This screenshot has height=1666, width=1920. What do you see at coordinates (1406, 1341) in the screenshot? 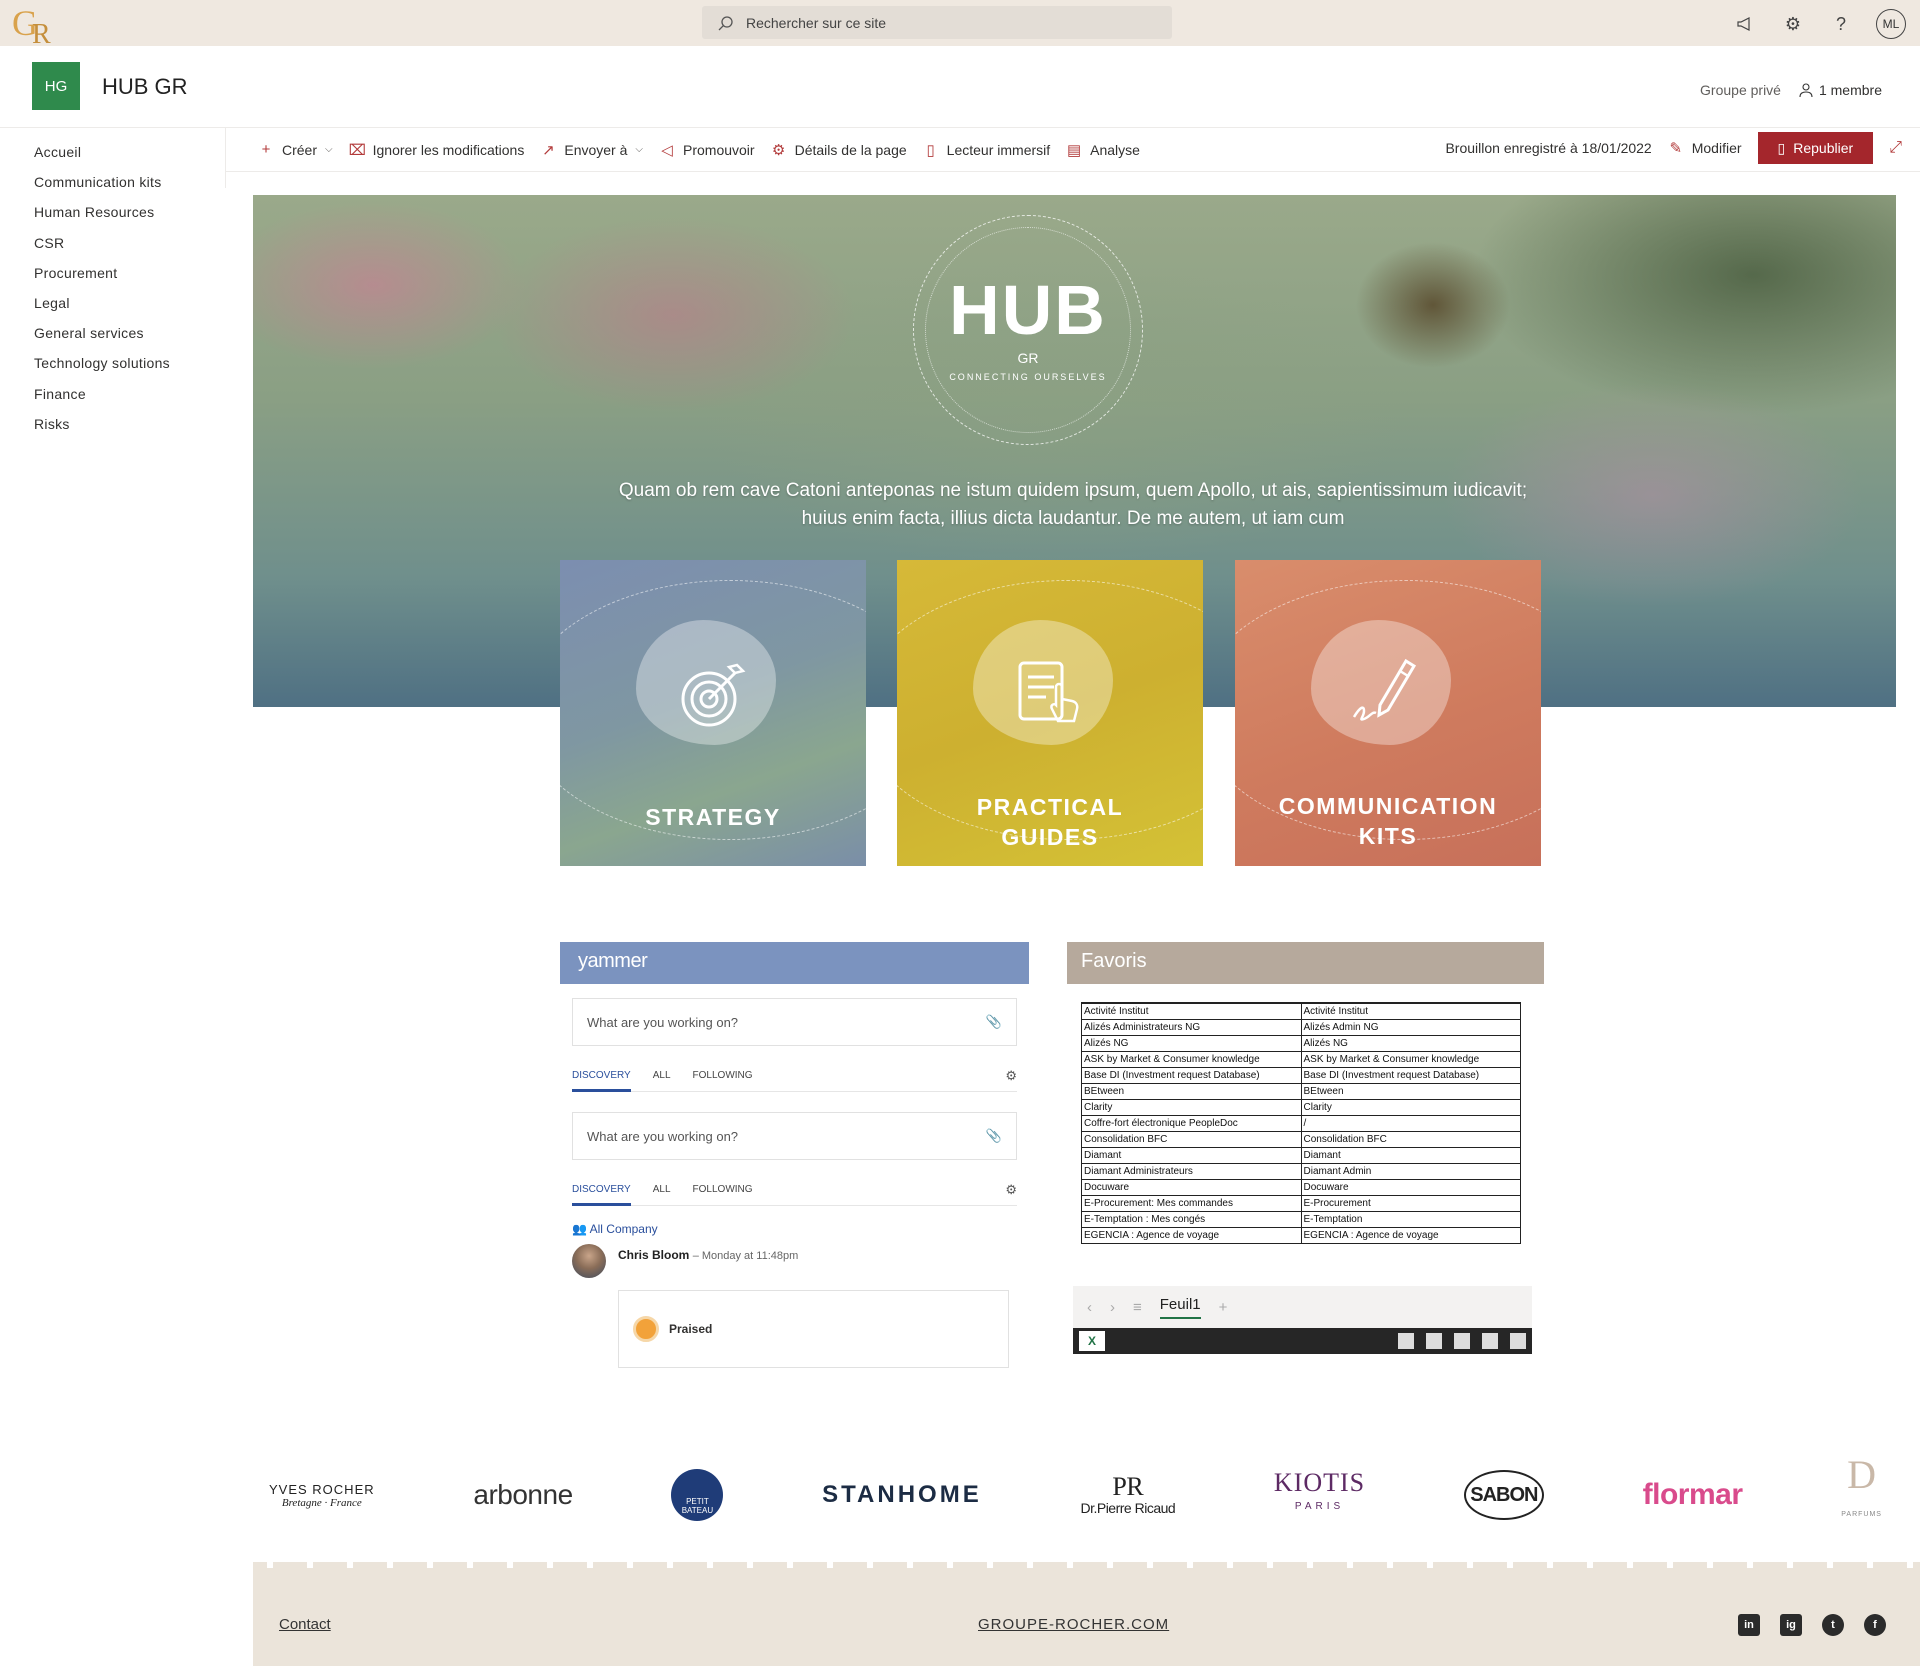
I see `download-icon` at bounding box center [1406, 1341].